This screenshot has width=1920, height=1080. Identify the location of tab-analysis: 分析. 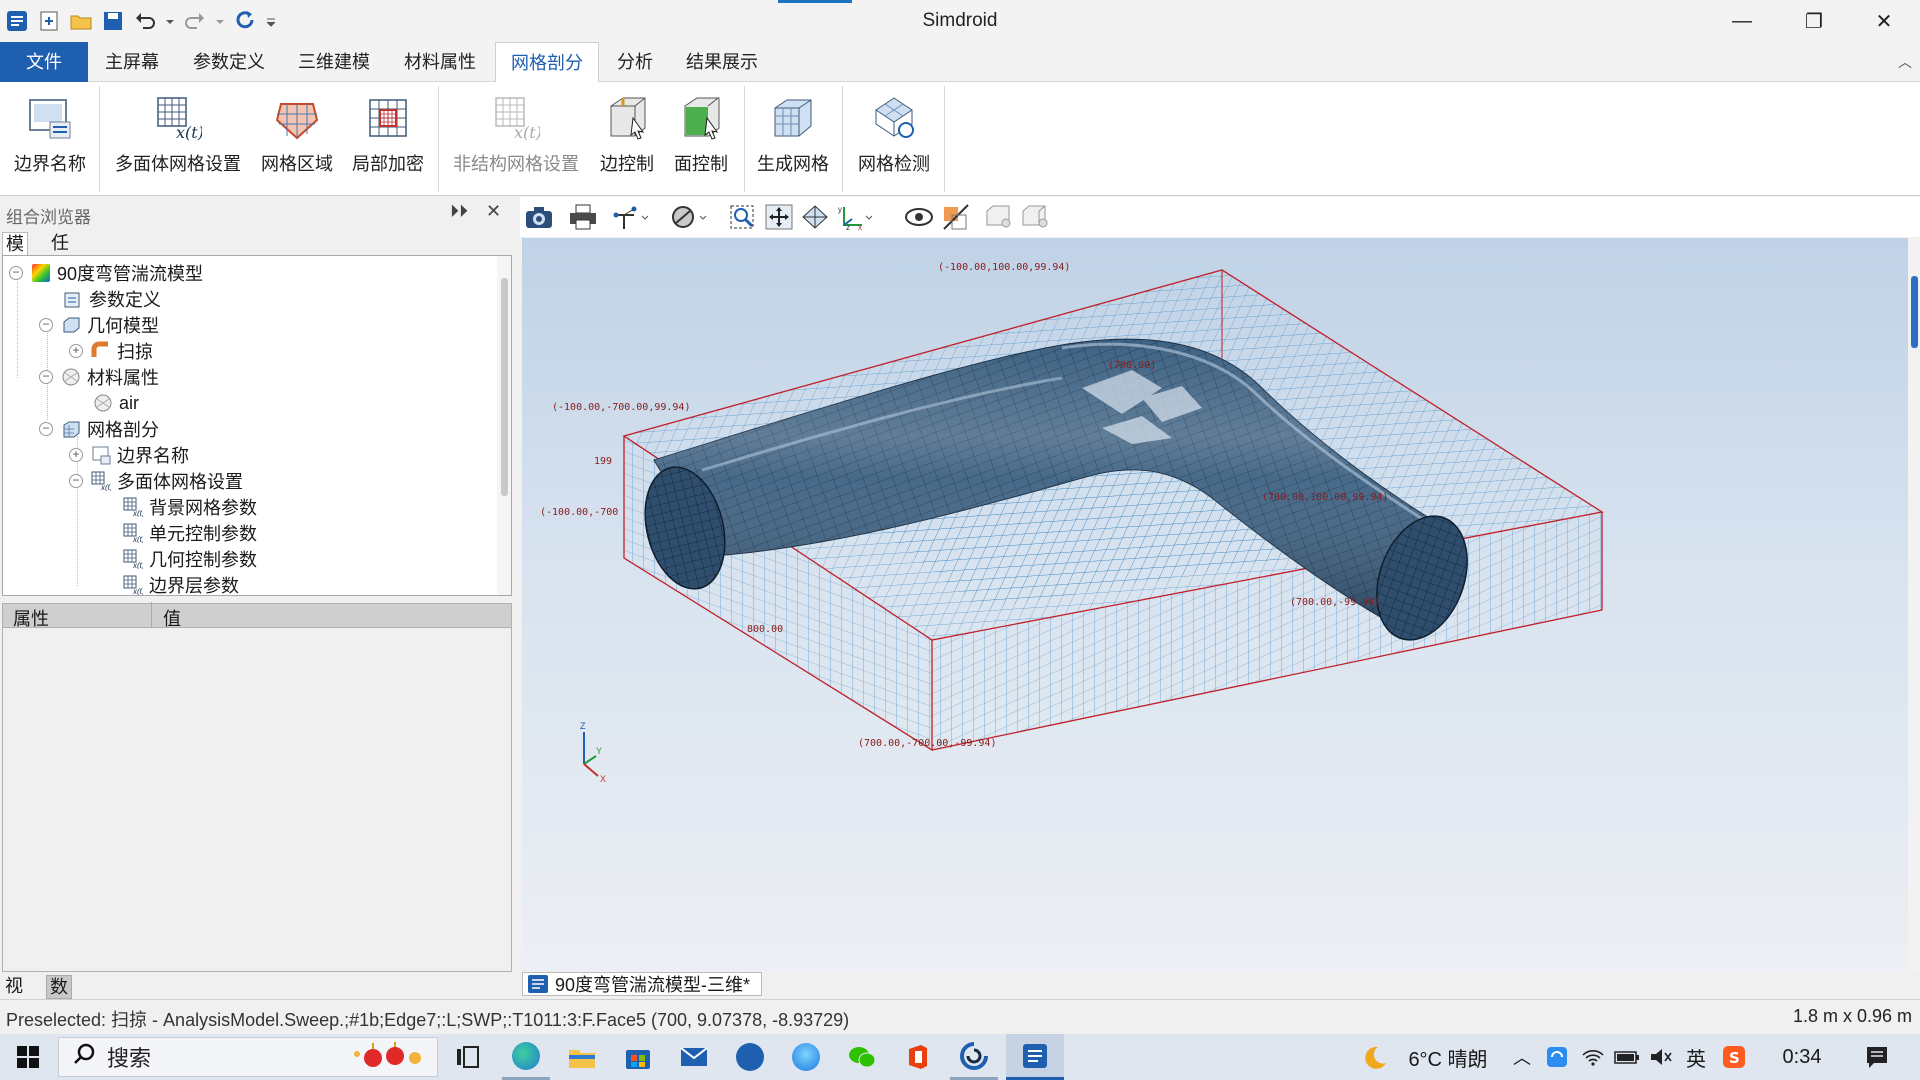
(635, 62).